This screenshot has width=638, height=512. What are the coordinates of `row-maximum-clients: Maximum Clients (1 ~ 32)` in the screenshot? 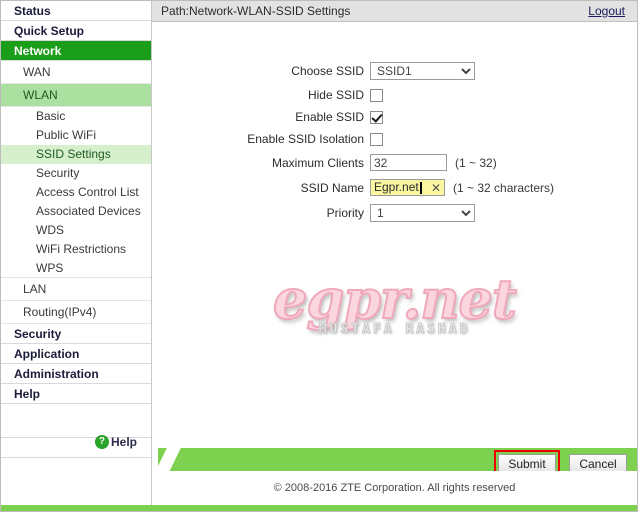 It's located at (394, 162).